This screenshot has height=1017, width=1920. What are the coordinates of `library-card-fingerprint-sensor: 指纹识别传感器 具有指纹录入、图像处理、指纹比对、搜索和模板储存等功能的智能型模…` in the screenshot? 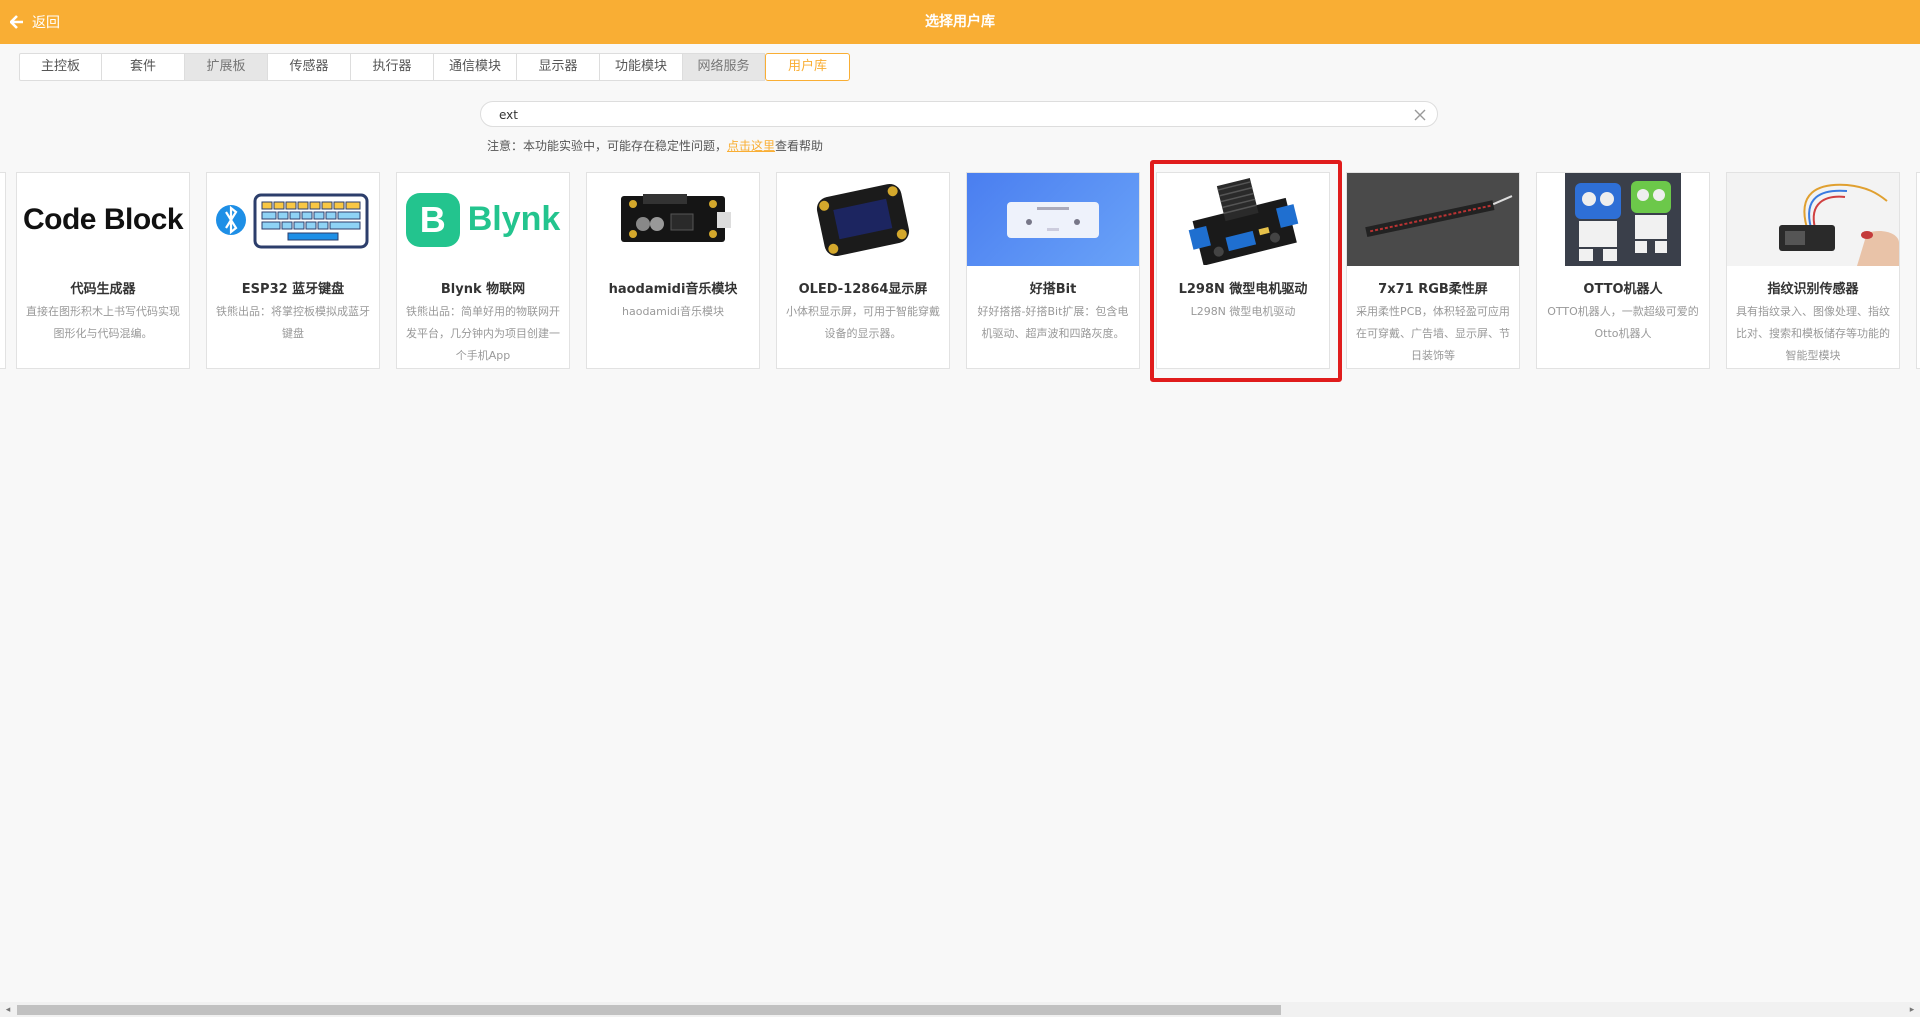 It's located at (1813, 270).